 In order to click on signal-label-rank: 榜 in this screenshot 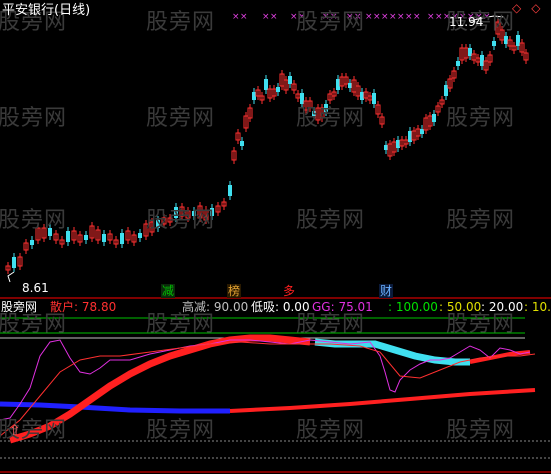, I will do `click(234, 291)`.